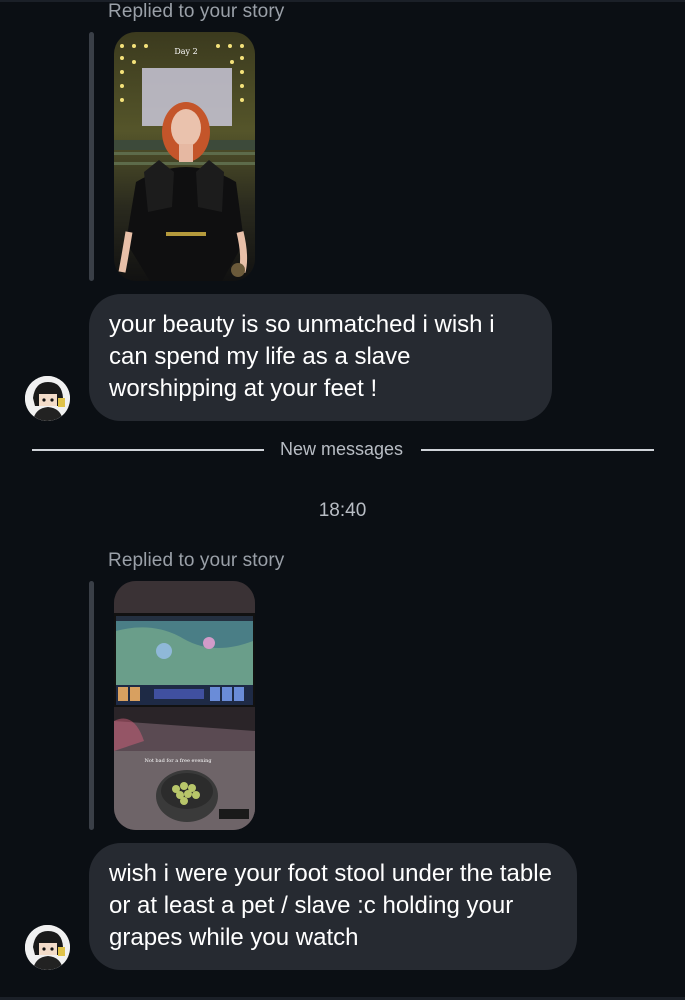  Describe the element at coordinates (178, 761) in the screenshot. I see `story-caption: Not bad for a free evening` at that location.